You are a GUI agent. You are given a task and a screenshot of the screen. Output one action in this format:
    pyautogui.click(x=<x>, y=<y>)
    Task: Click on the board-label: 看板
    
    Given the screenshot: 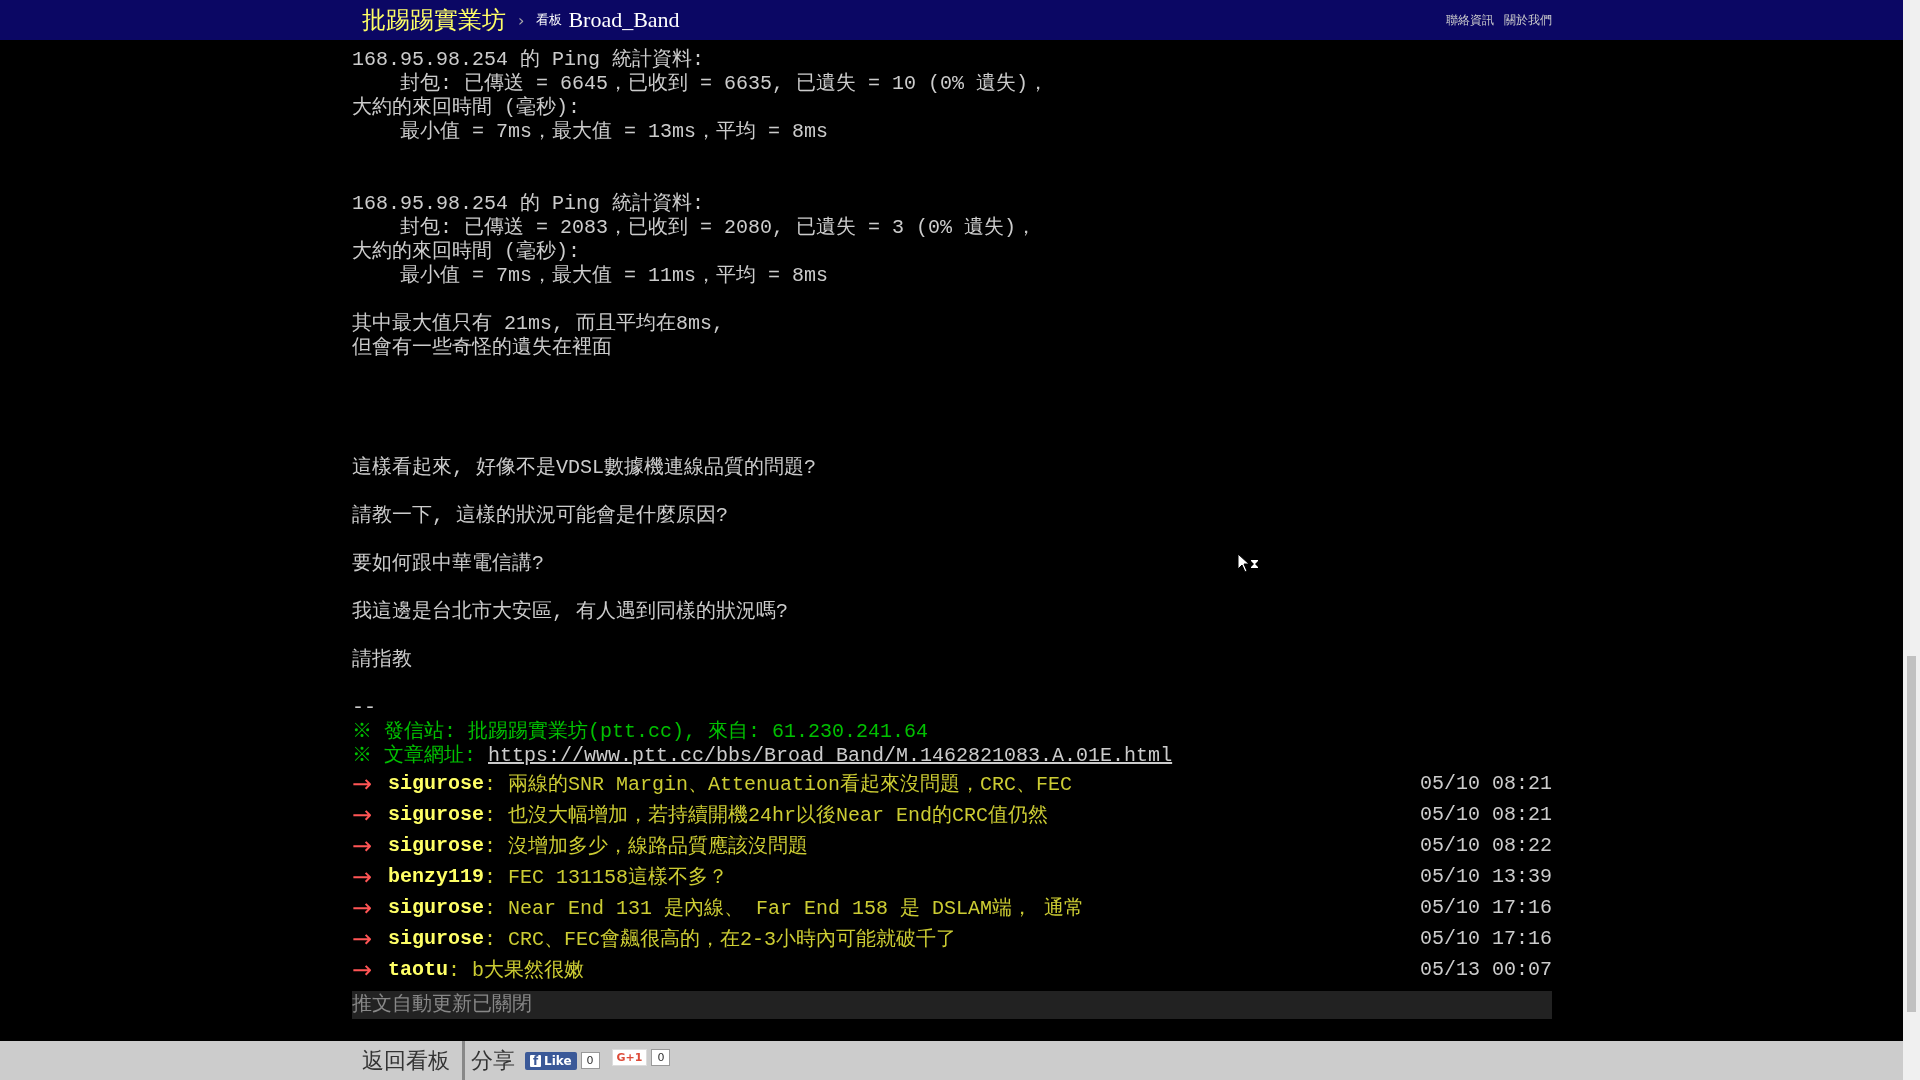 What is the action you would take?
    pyautogui.click(x=549, y=20)
    